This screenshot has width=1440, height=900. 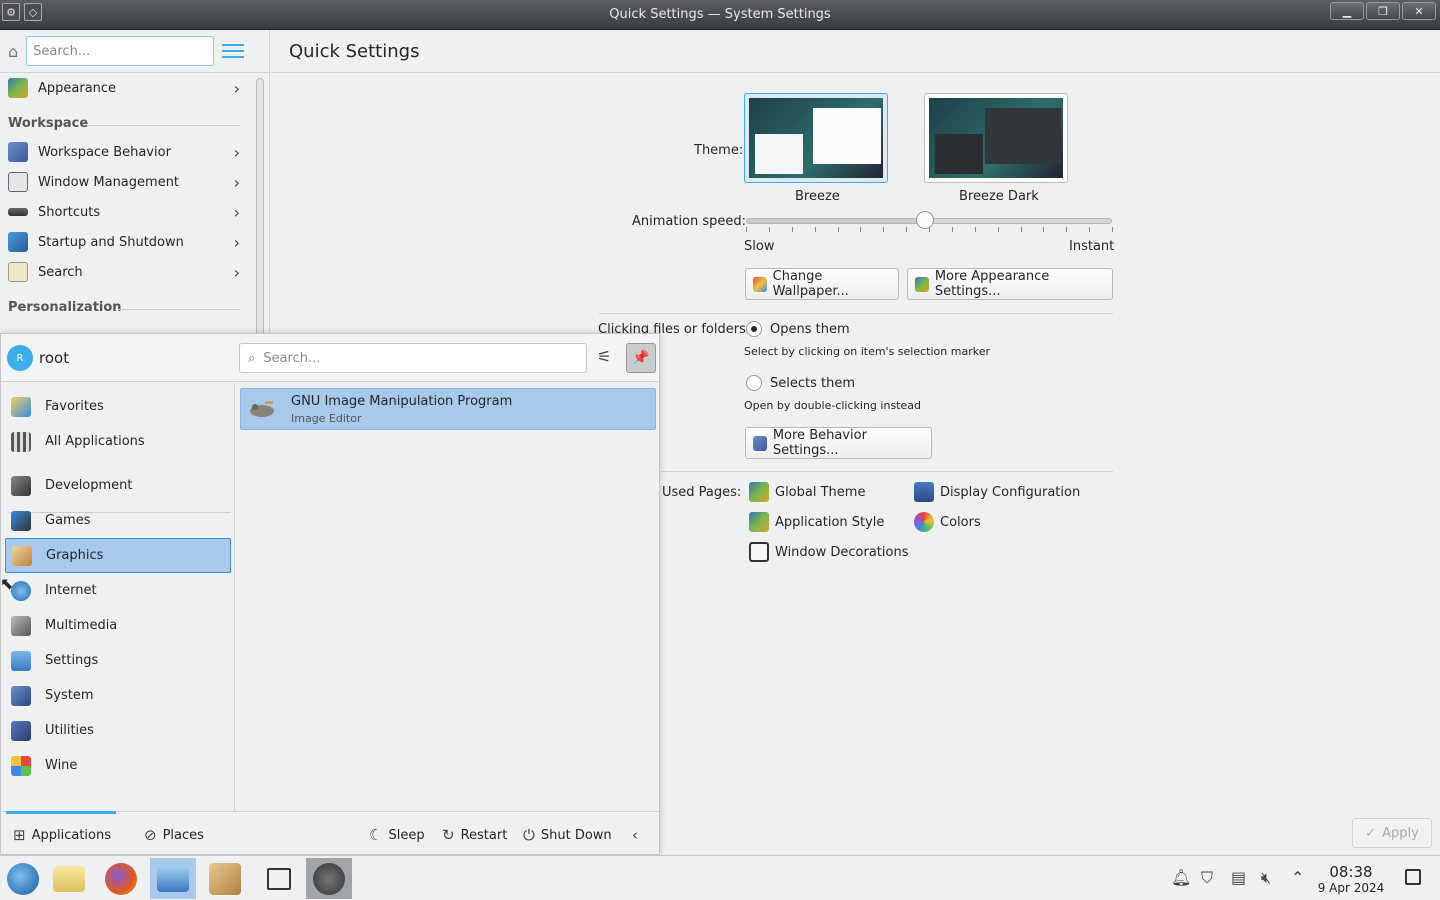 What do you see at coordinates (21, 406) in the screenshot?
I see `favorites-icon` at bounding box center [21, 406].